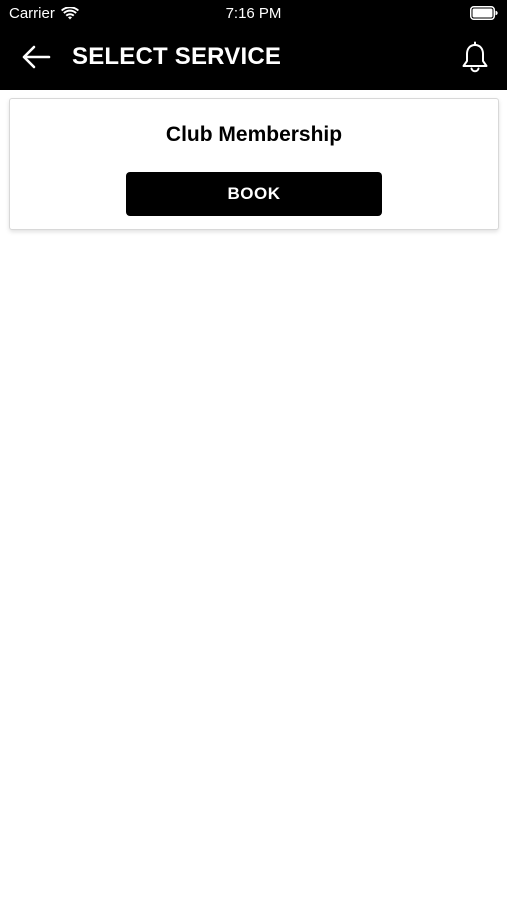  I want to click on notifications-button, so click(475, 57).